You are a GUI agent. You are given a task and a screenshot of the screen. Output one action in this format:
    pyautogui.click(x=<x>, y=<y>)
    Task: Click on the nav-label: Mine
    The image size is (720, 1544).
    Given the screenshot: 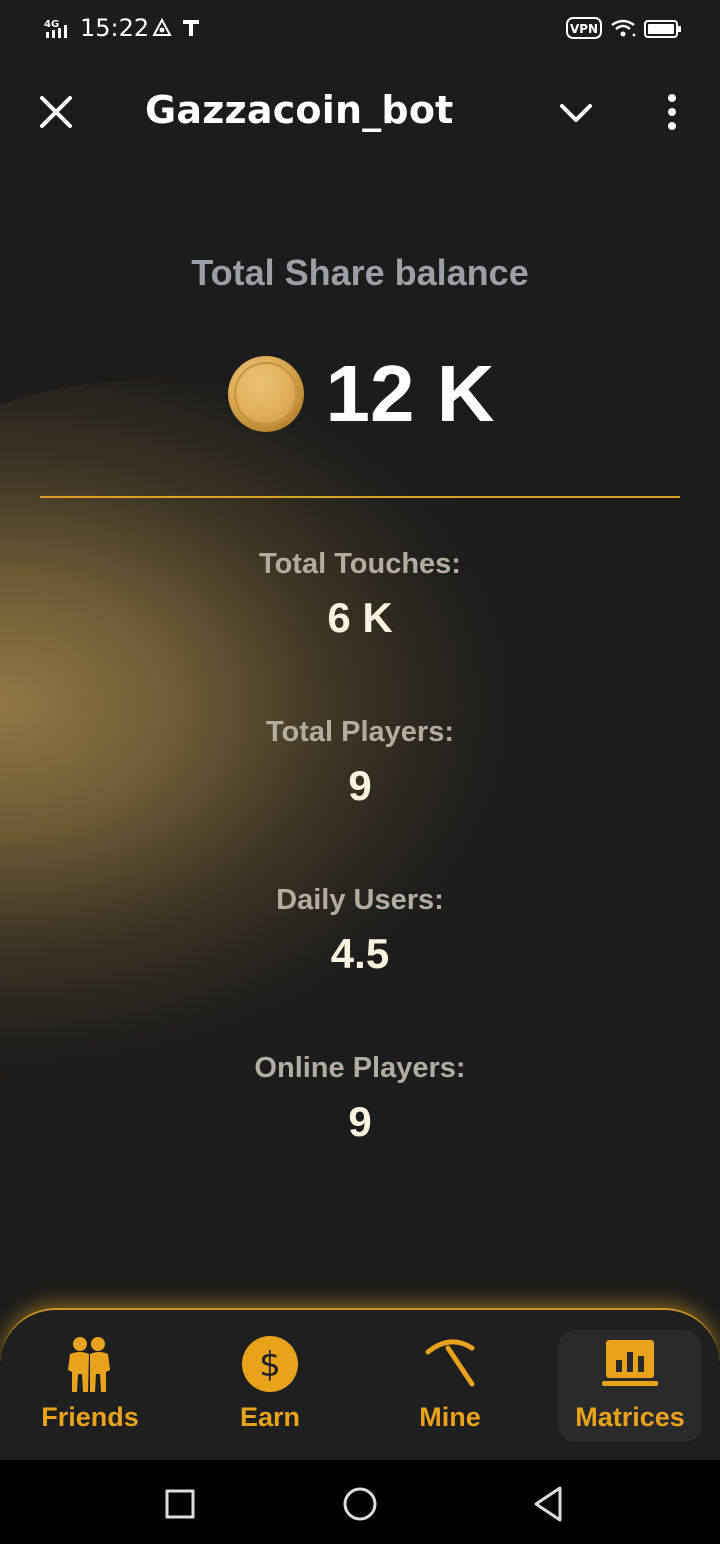 What is the action you would take?
    pyautogui.click(x=450, y=1417)
    